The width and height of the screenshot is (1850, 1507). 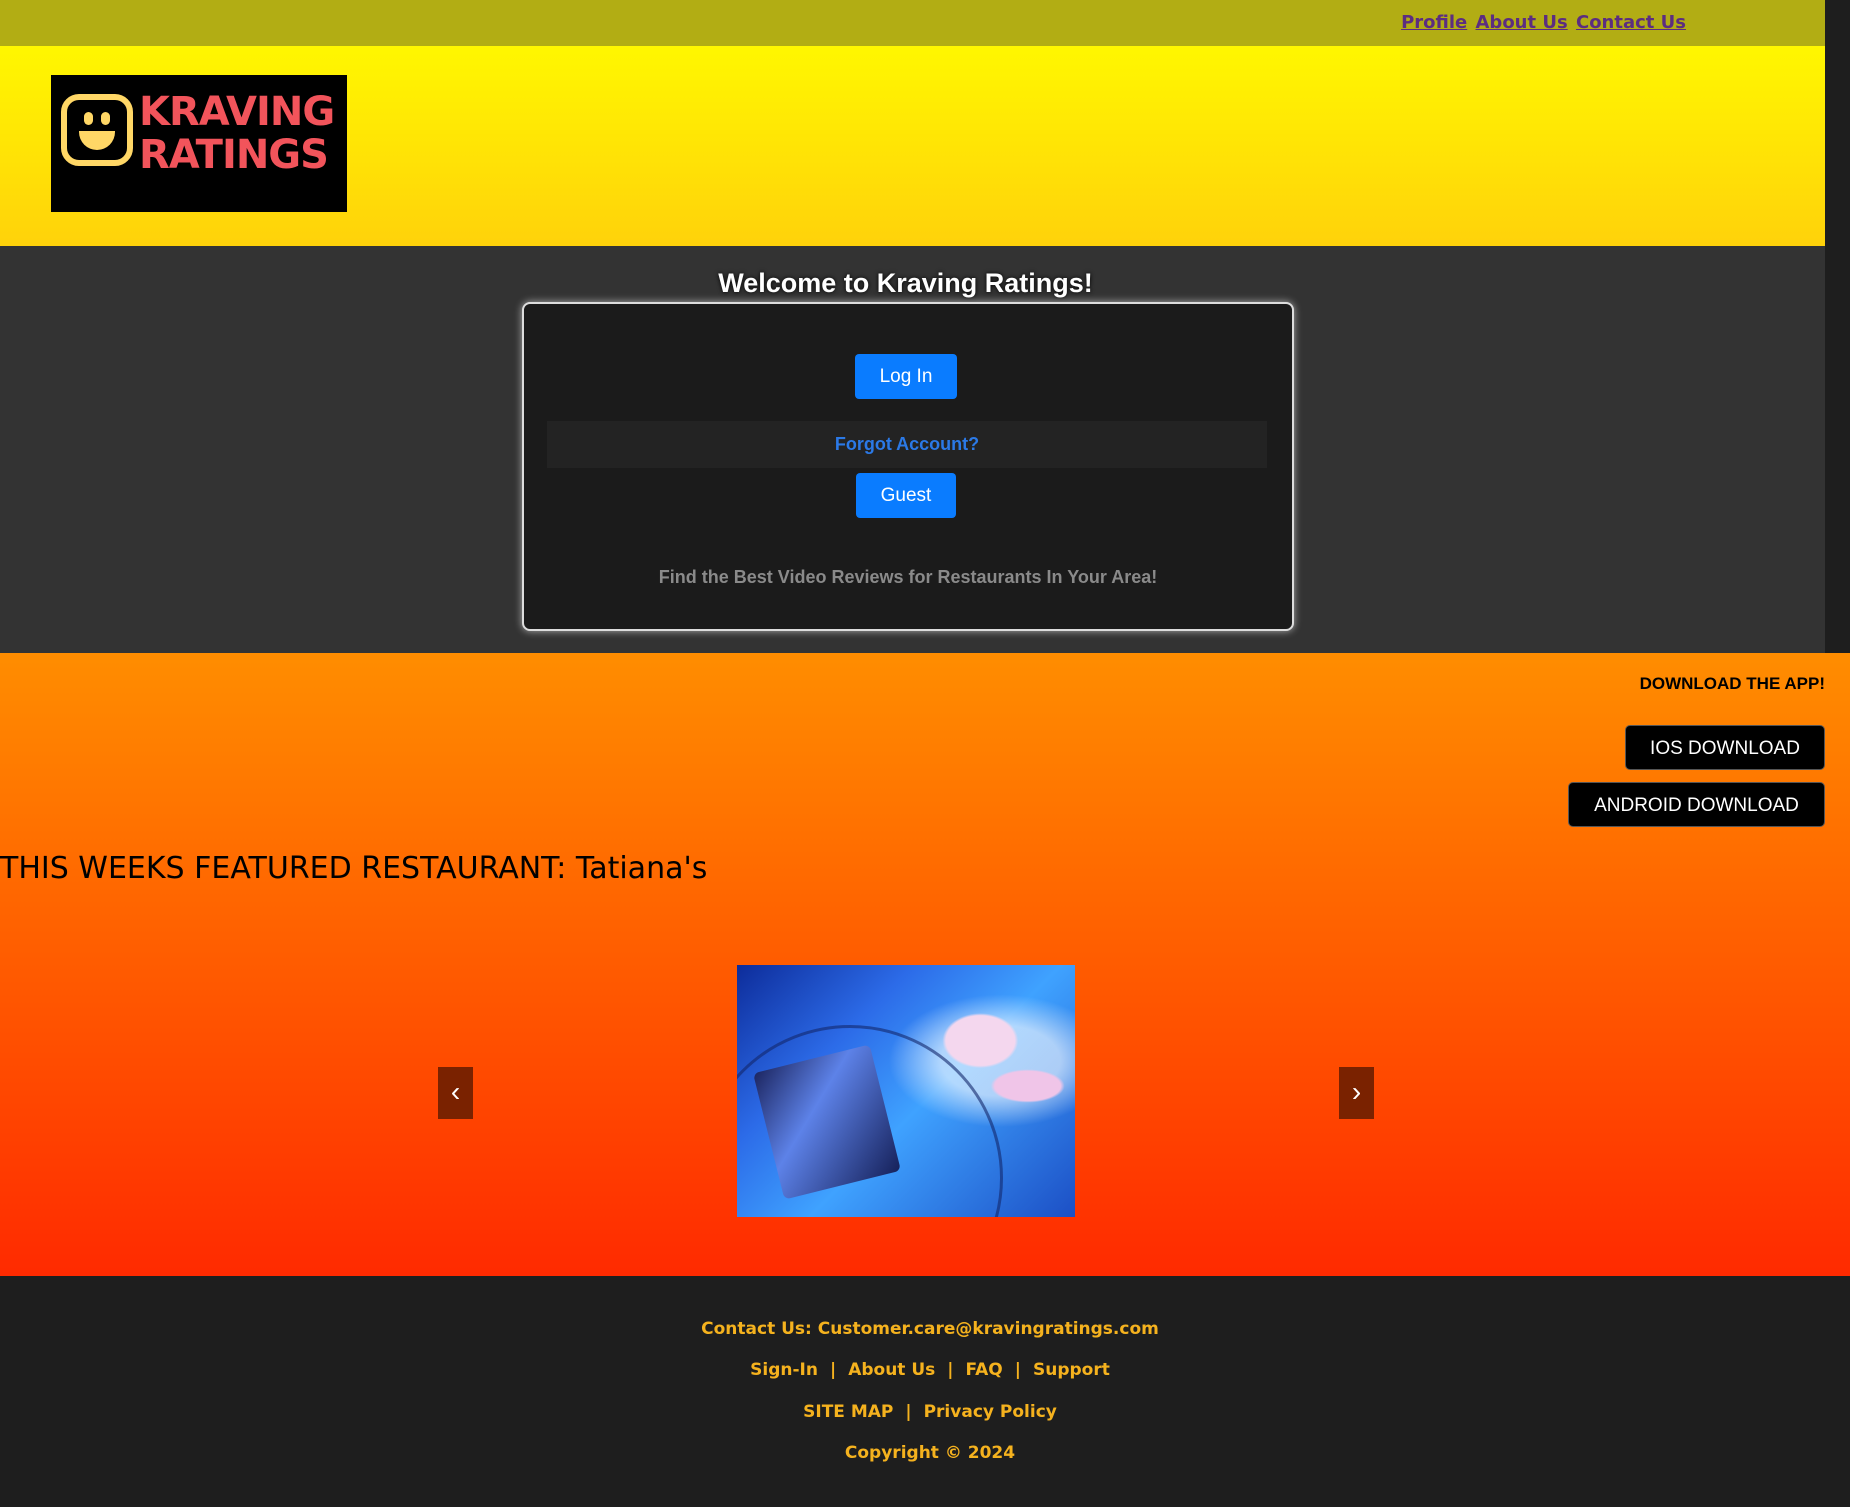 What do you see at coordinates (1522, 22) in the screenshot?
I see `about-us-link: About Us` at bounding box center [1522, 22].